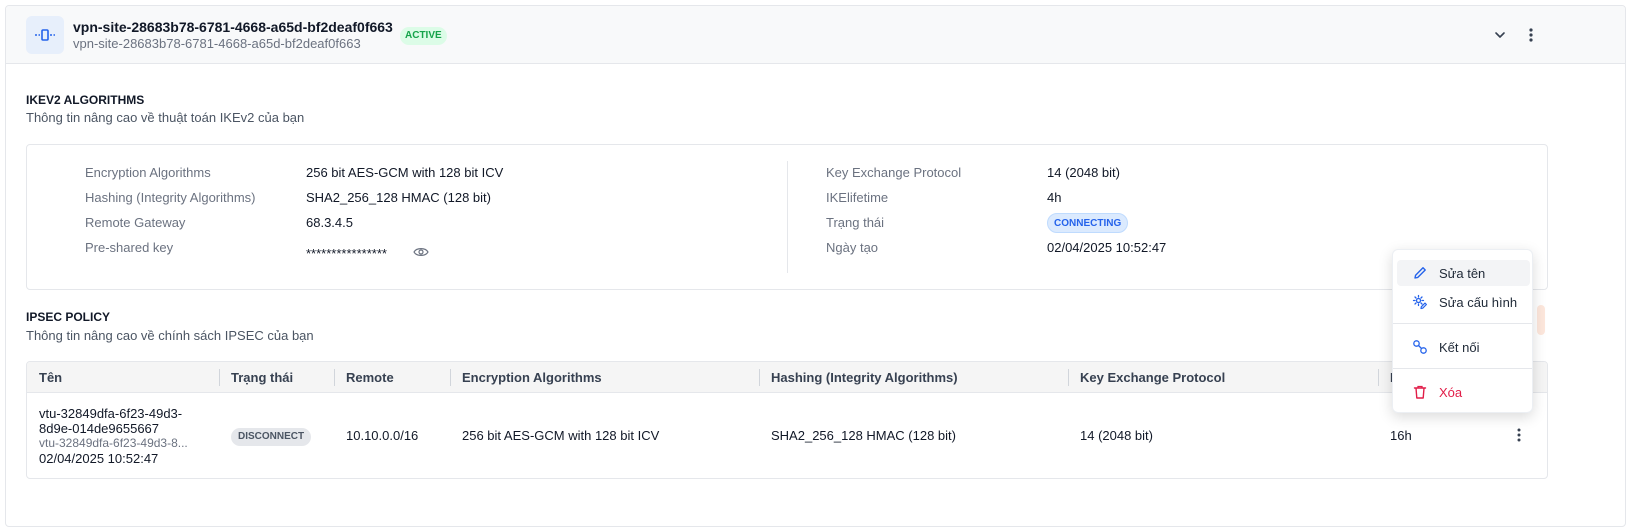 Image resolution: width=1631 pixels, height=527 pixels. Describe the element at coordinates (271, 437) in the screenshot. I see `disconnect-status-badge: DISCONNECT` at that location.